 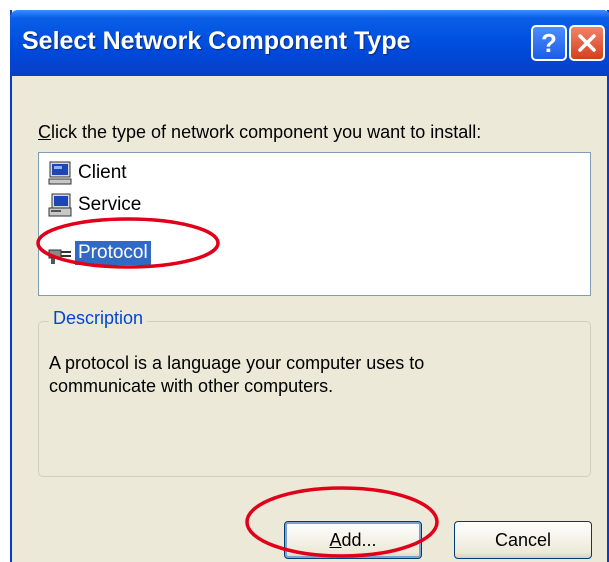 I want to click on close-button, so click(x=587, y=43).